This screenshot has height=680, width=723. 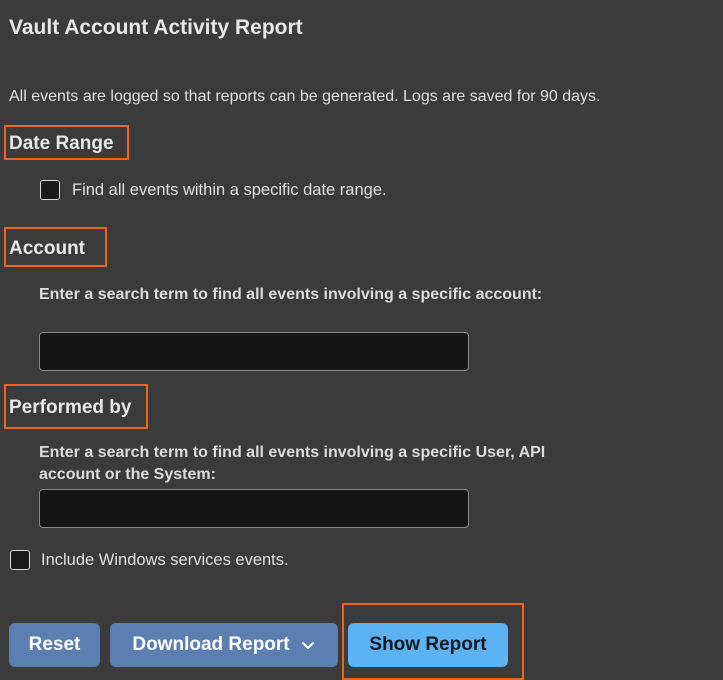 I want to click on reset-button-label: Reset, so click(x=54, y=644).